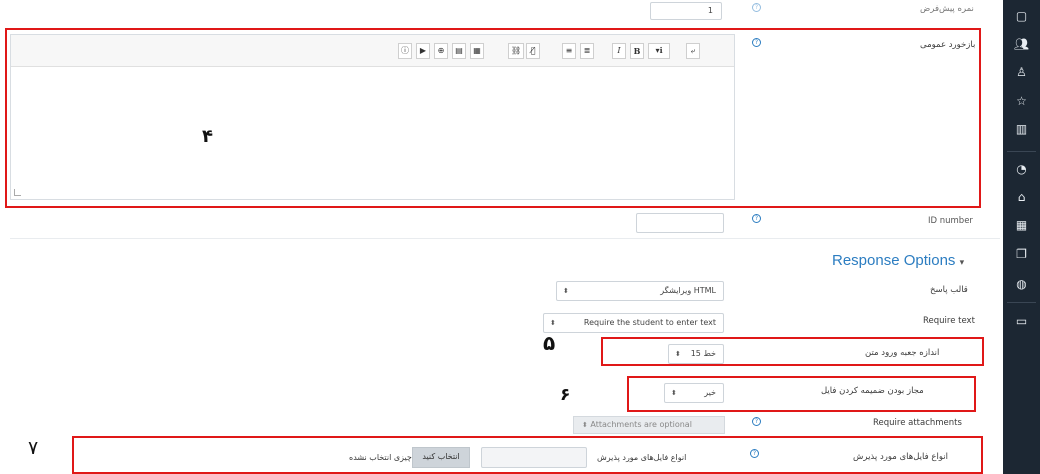  I want to click on navigation-sidebar: ▢ 👥︎ ♙ ☆ ▥ ◔ ⌂ ▦ ❐ ◍ ▭, so click(1021, 237).